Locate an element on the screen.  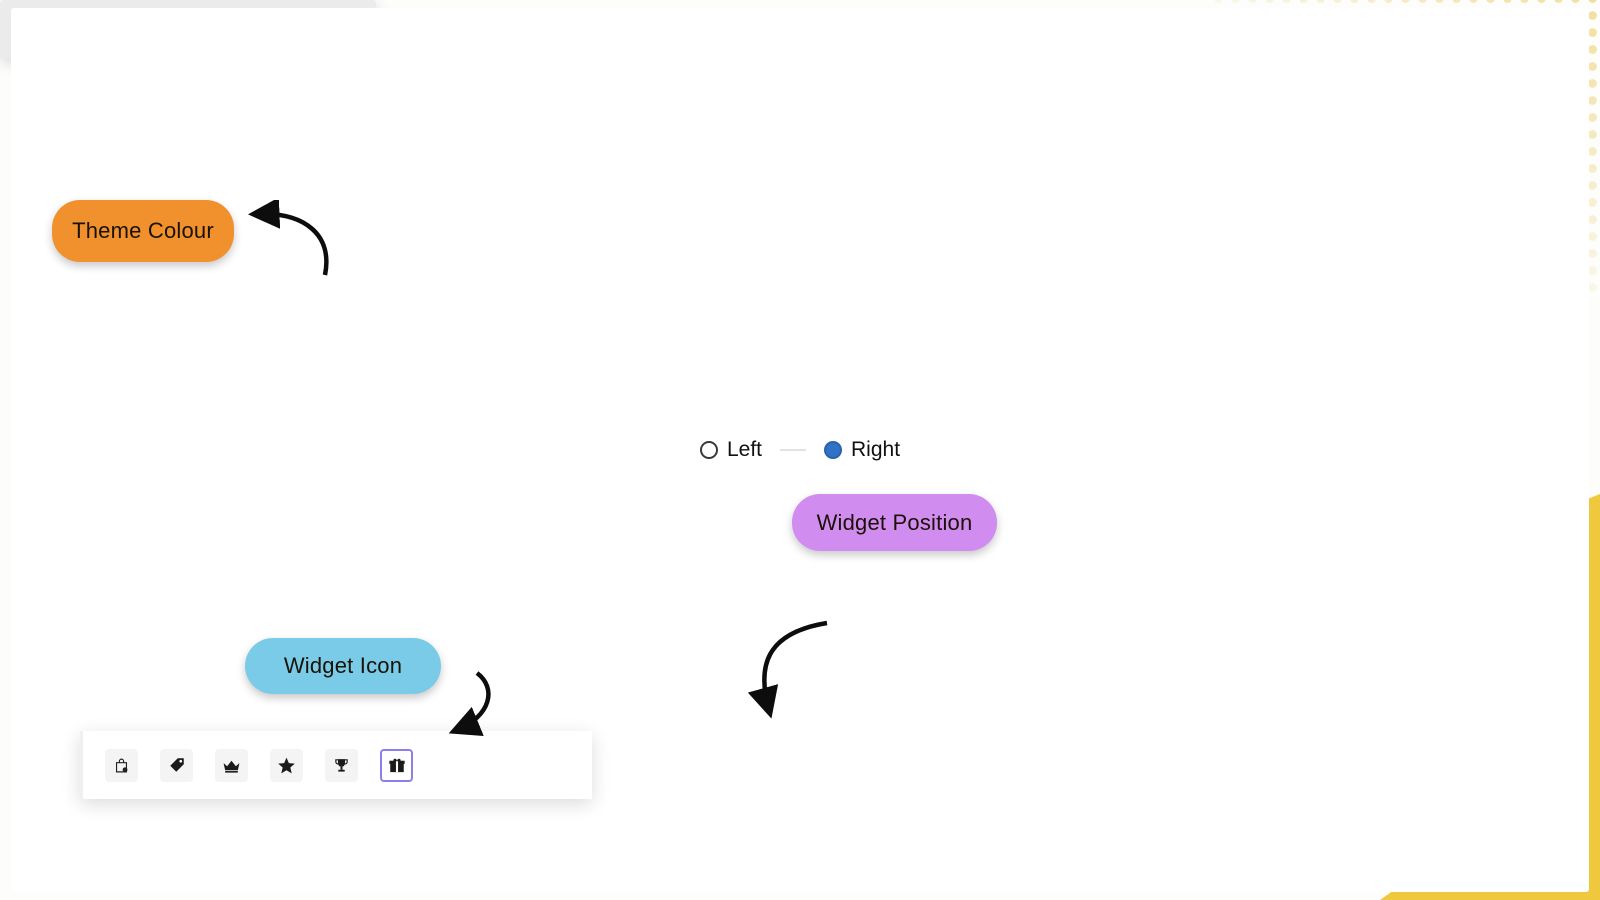
icon-option-crown is located at coordinates (231, 765).